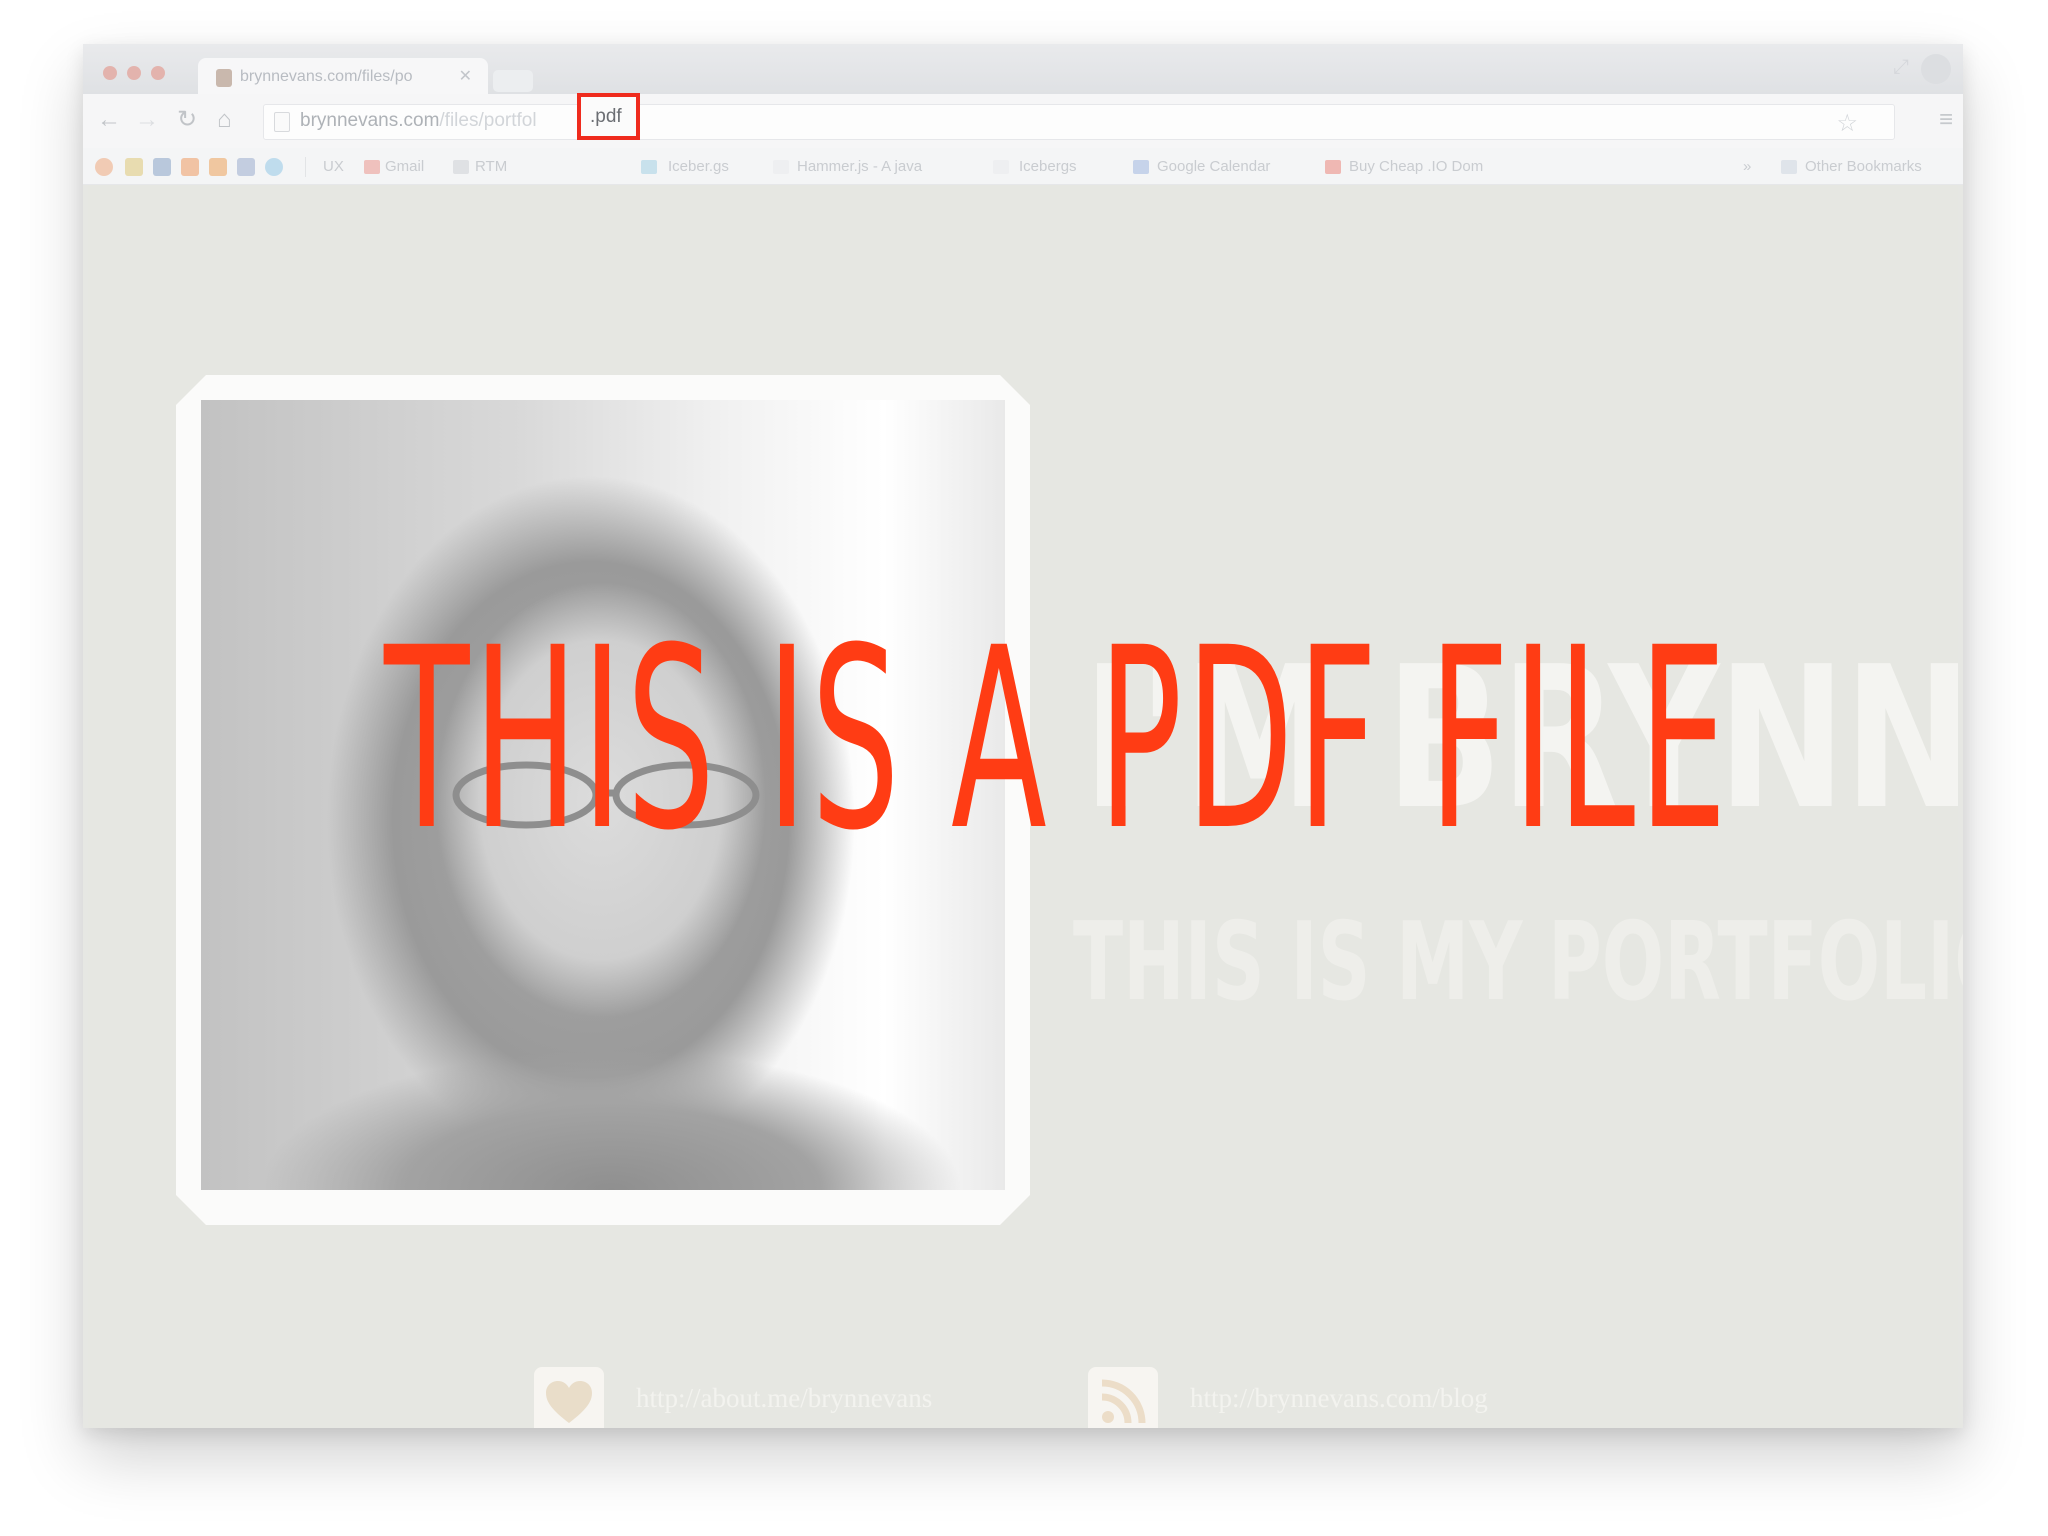 This screenshot has width=2048, height=1536. I want to click on close-window-icon, so click(110, 73).